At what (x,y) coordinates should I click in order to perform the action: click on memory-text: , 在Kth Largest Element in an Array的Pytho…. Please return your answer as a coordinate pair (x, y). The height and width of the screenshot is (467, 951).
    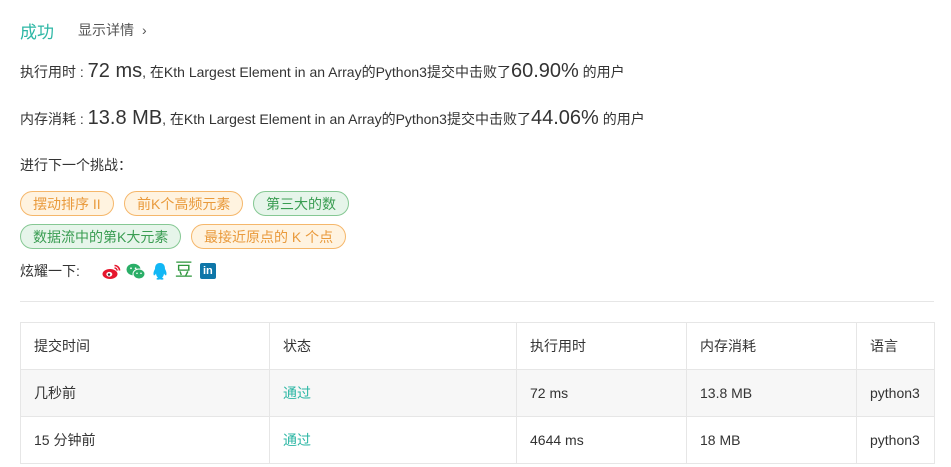
    Looking at the image, I should click on (346, 119).